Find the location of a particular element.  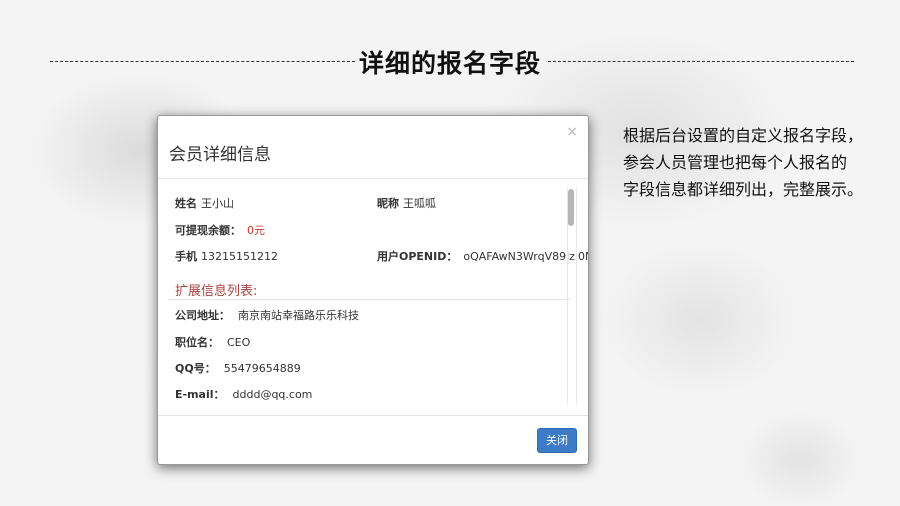

name-field: 姓名 王小山 is located at coordinates (204, 203).